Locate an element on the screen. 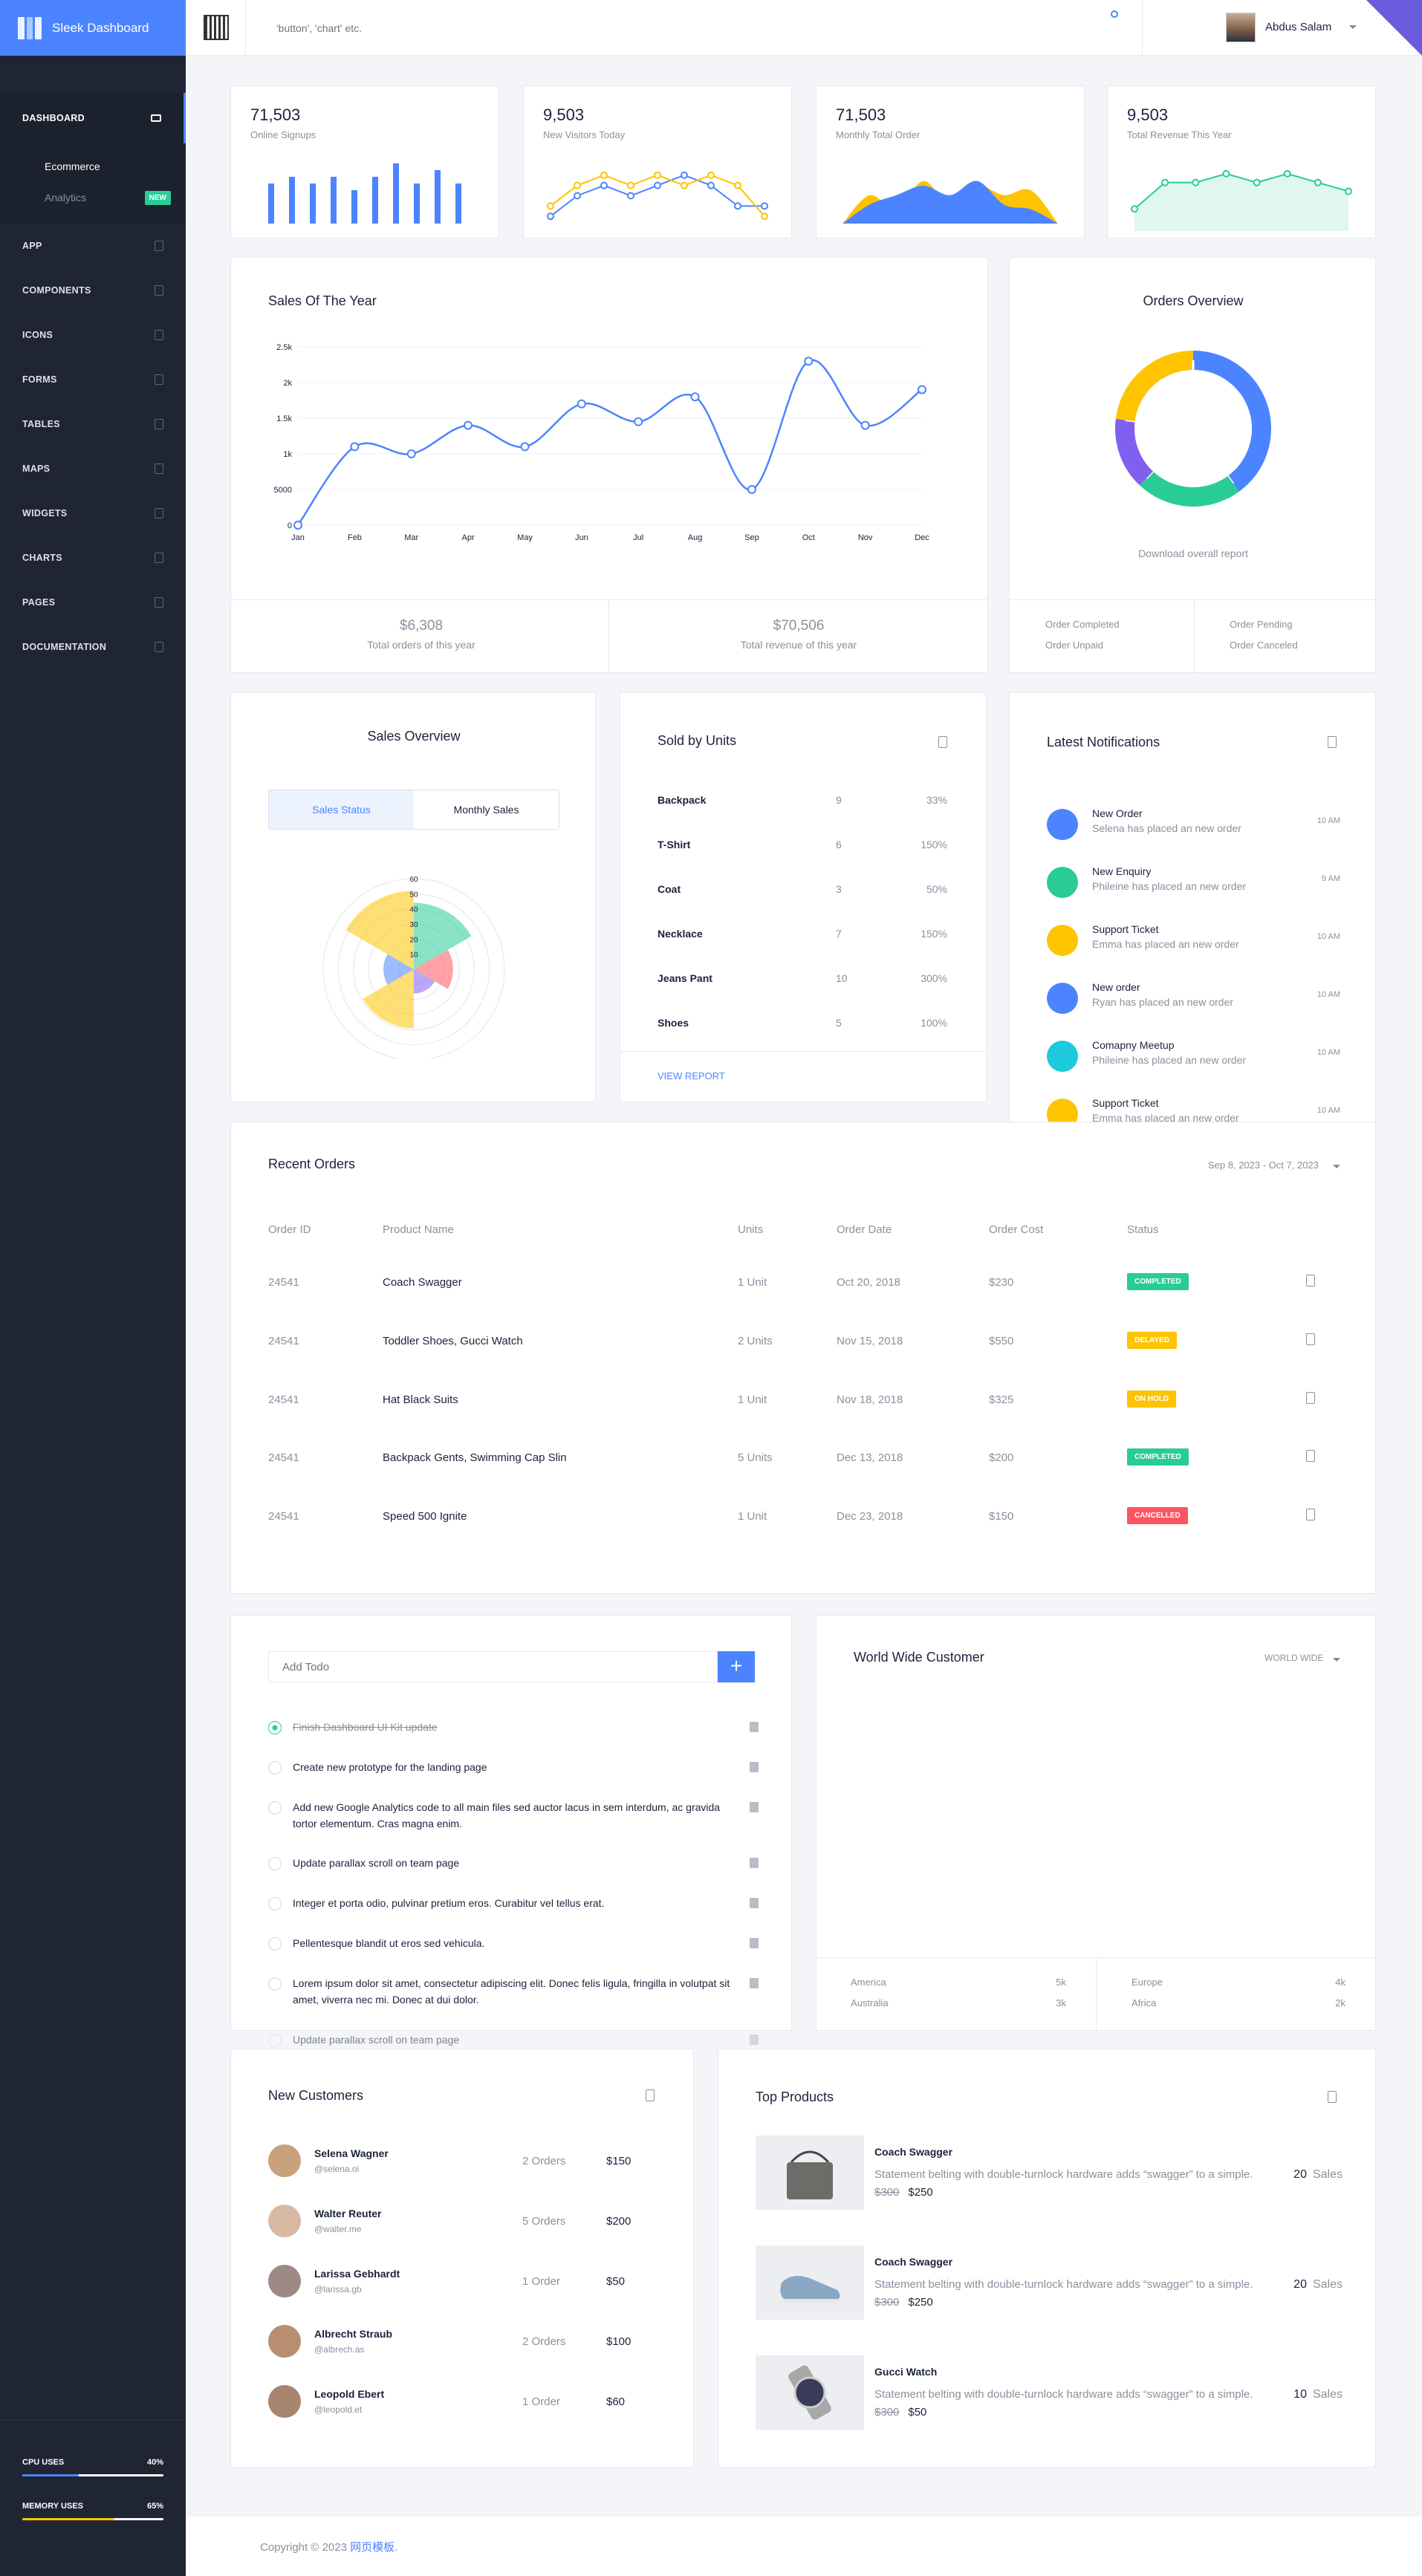  x-tick-label: Jan is located at coordinates (298, 537).